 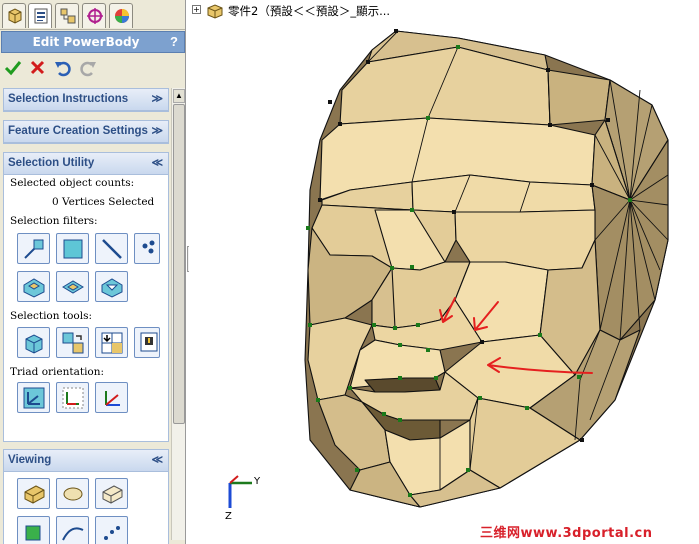 I want to click on feature-creation-settings-group: Feature Creation Settings ≫, so click(x=86, y=132).